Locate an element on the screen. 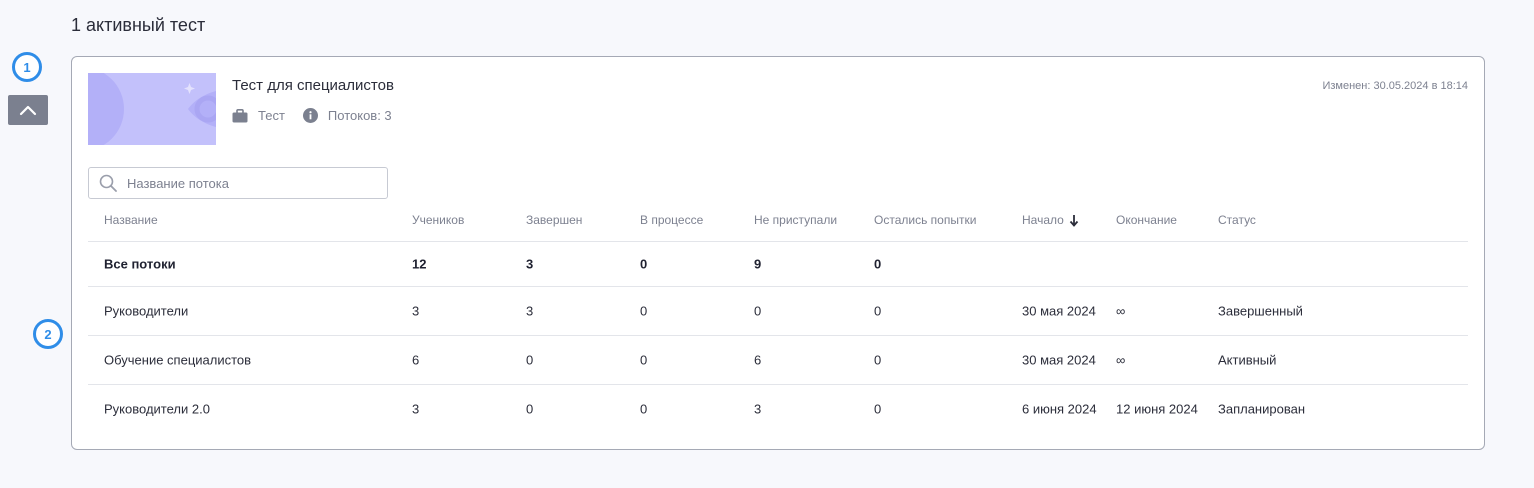  cell-status: Активный is located at coordinates (1247, 360).